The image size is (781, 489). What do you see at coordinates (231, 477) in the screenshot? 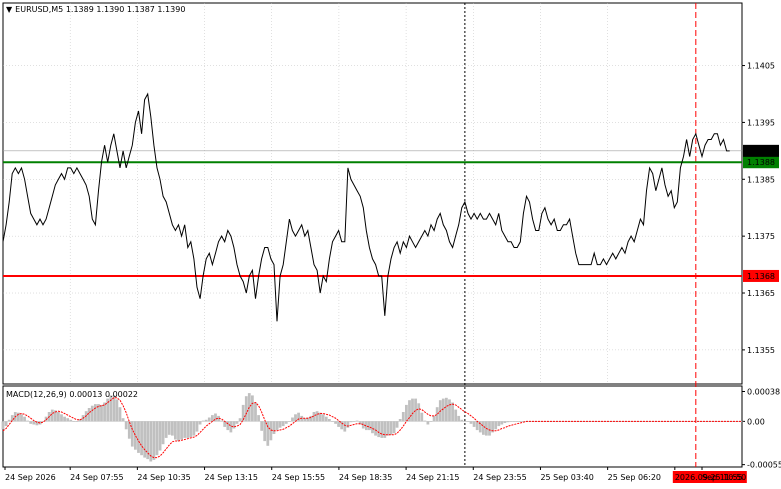
I see `time-tick-label: 24 Sep 13:15` at bounding box center [231, 477].